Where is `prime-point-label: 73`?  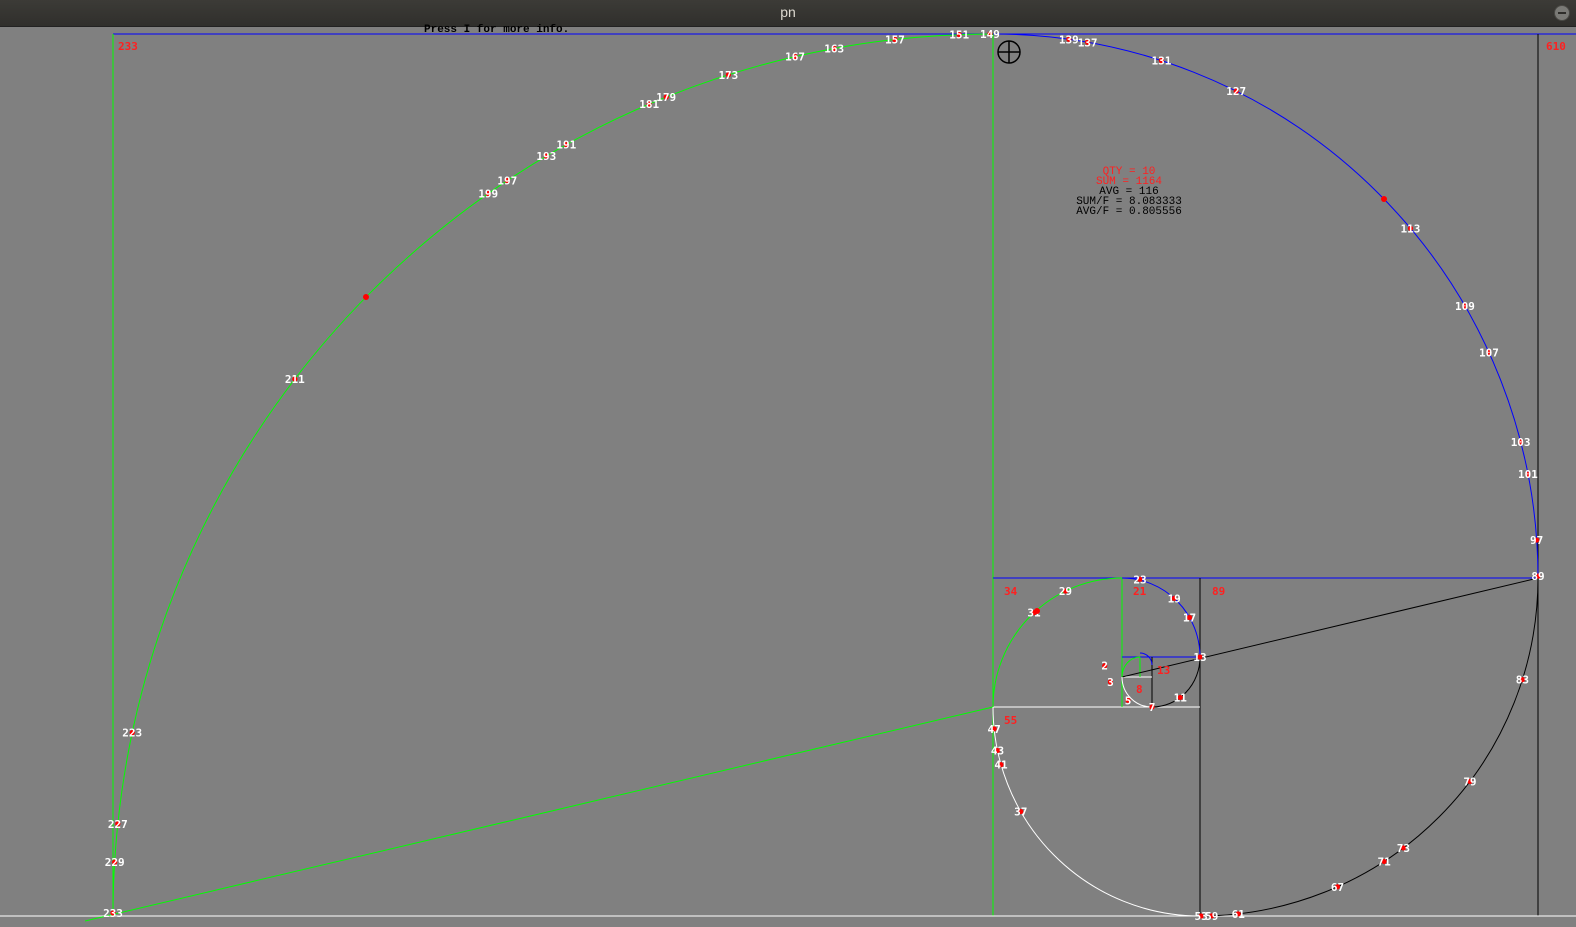 prime-point-label: 73 is located at coordinates (1403, 848).